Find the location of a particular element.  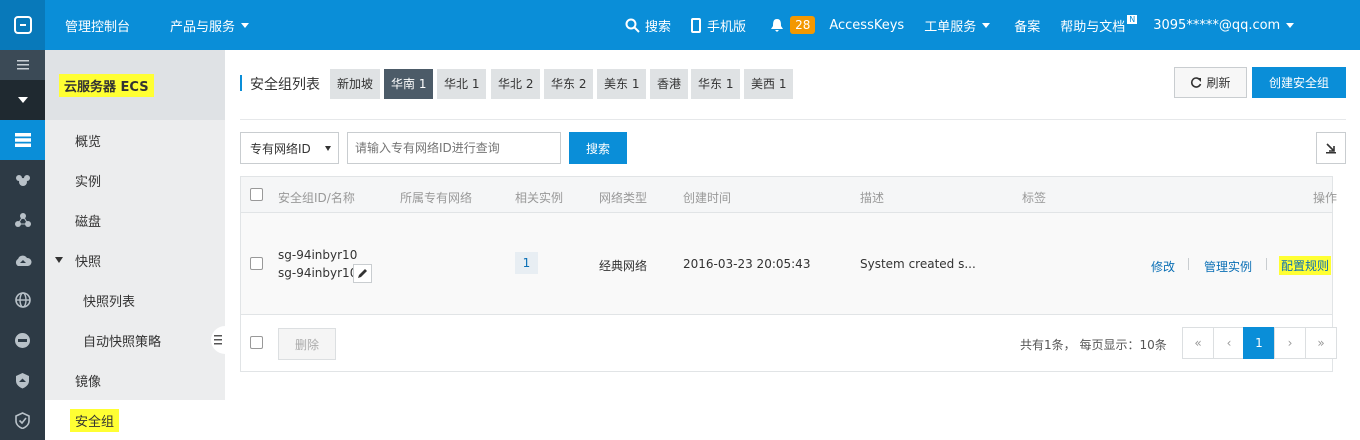

sidebar-item-auto-snapshot-policy: 自动快照策略 is located at coordinates (135, 340).